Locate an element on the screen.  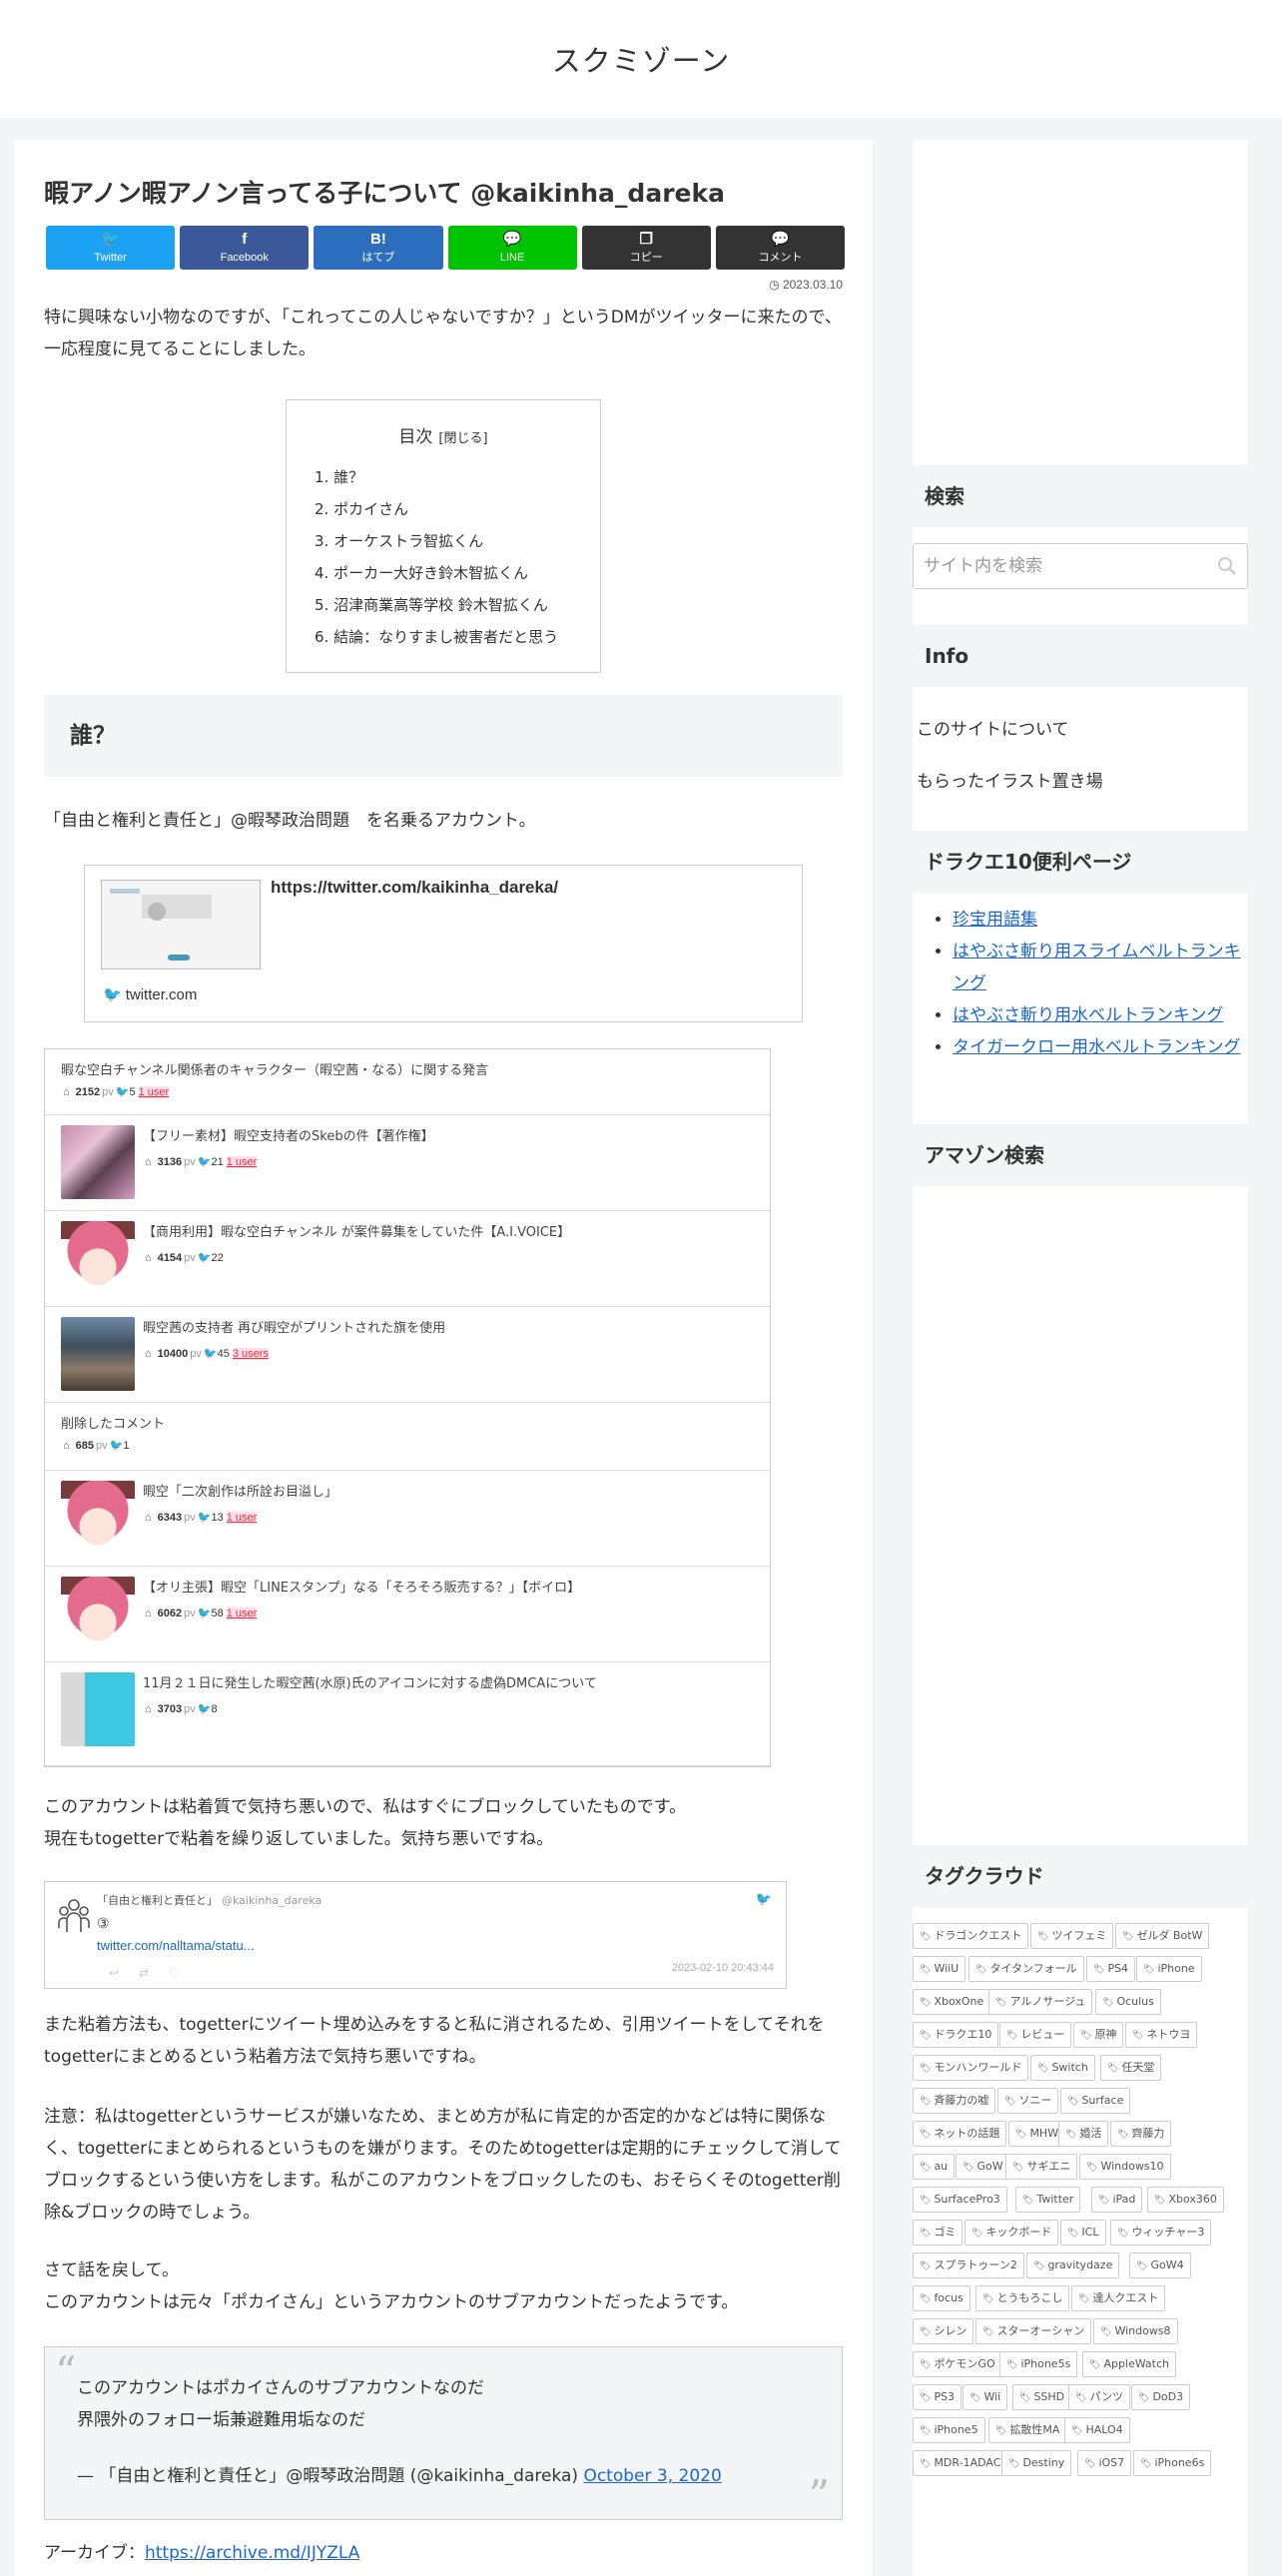
users-badge: 3 users is located at coordinates (250, 1354).